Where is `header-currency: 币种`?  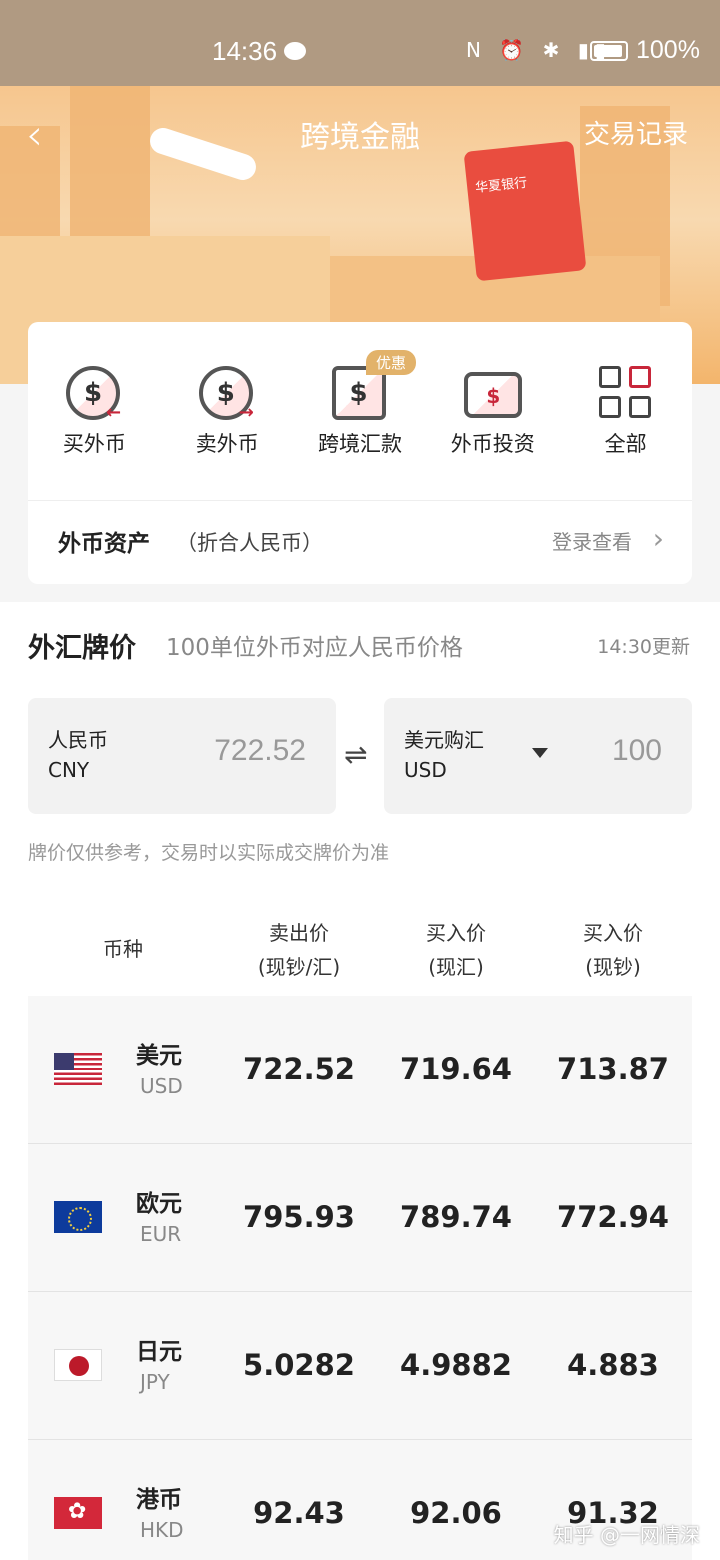 header-currency: 币种 is located at coordinates (123, 949).